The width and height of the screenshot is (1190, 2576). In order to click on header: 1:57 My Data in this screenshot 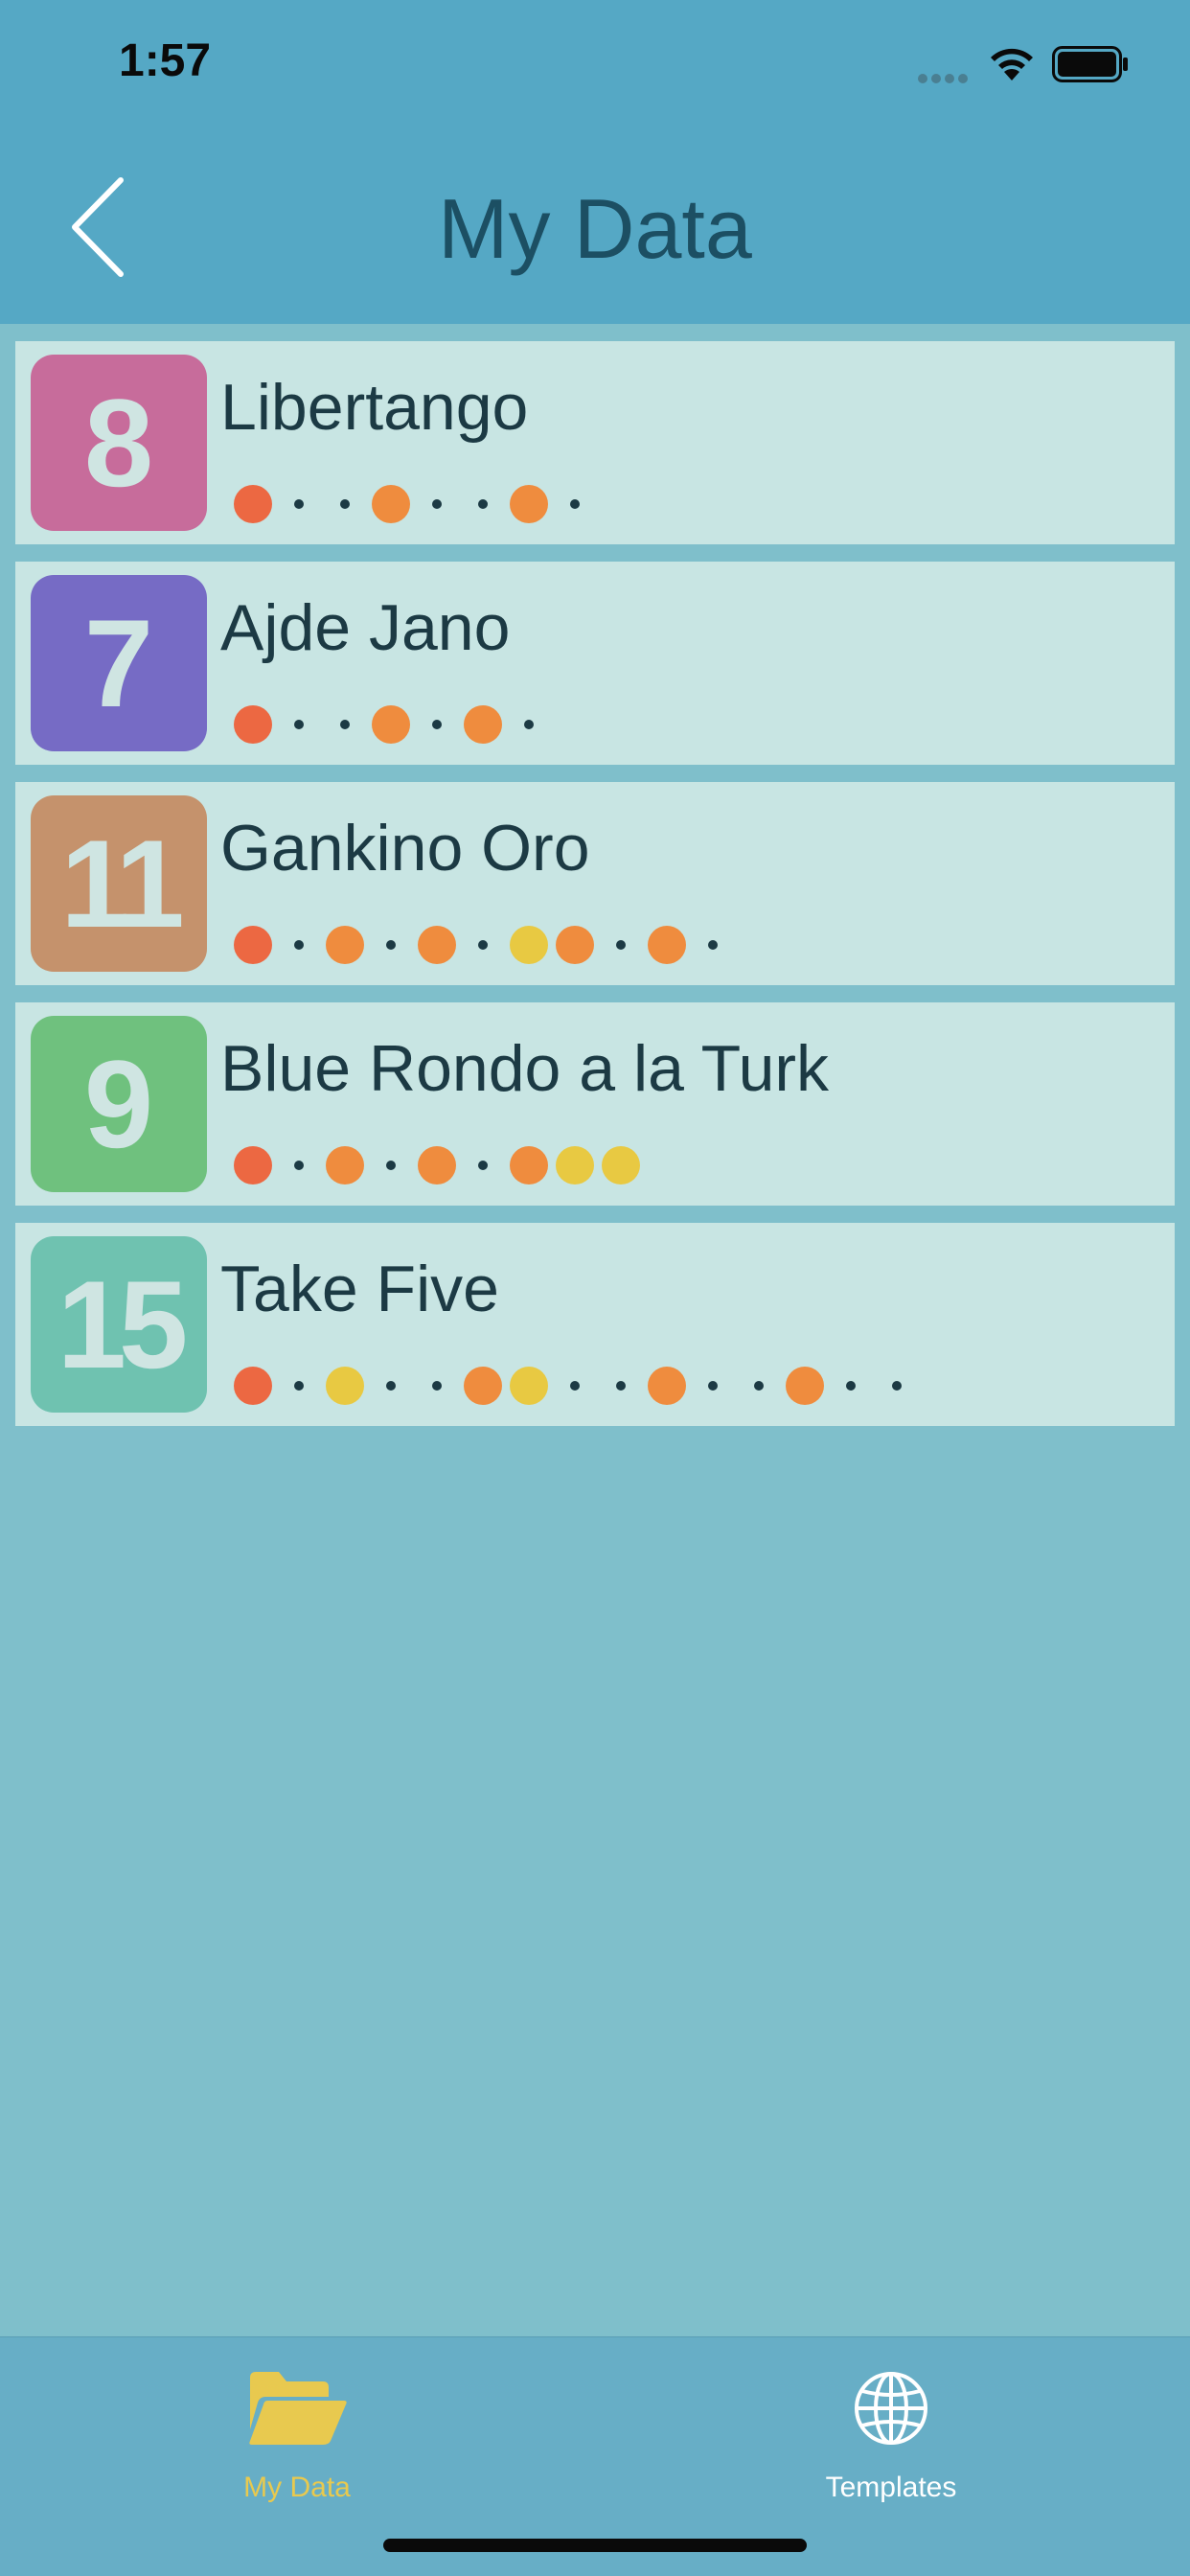, I will do `click(595, 162)`.